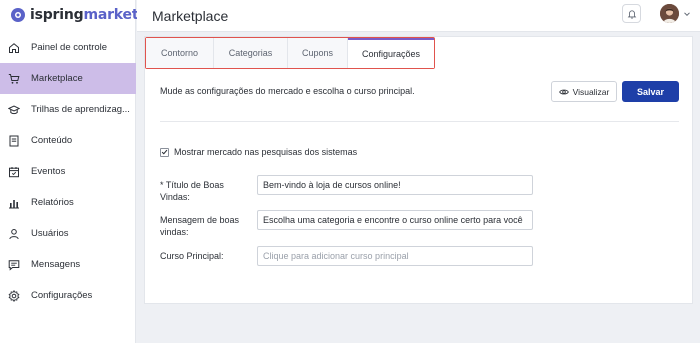 Image resolution: width=700 pixels, height=343 pixels. What do you see at coordinates (192, 256) in the screenshot?
I see `main-course-label: Curso Principal:` at bounding box center [192, 256].